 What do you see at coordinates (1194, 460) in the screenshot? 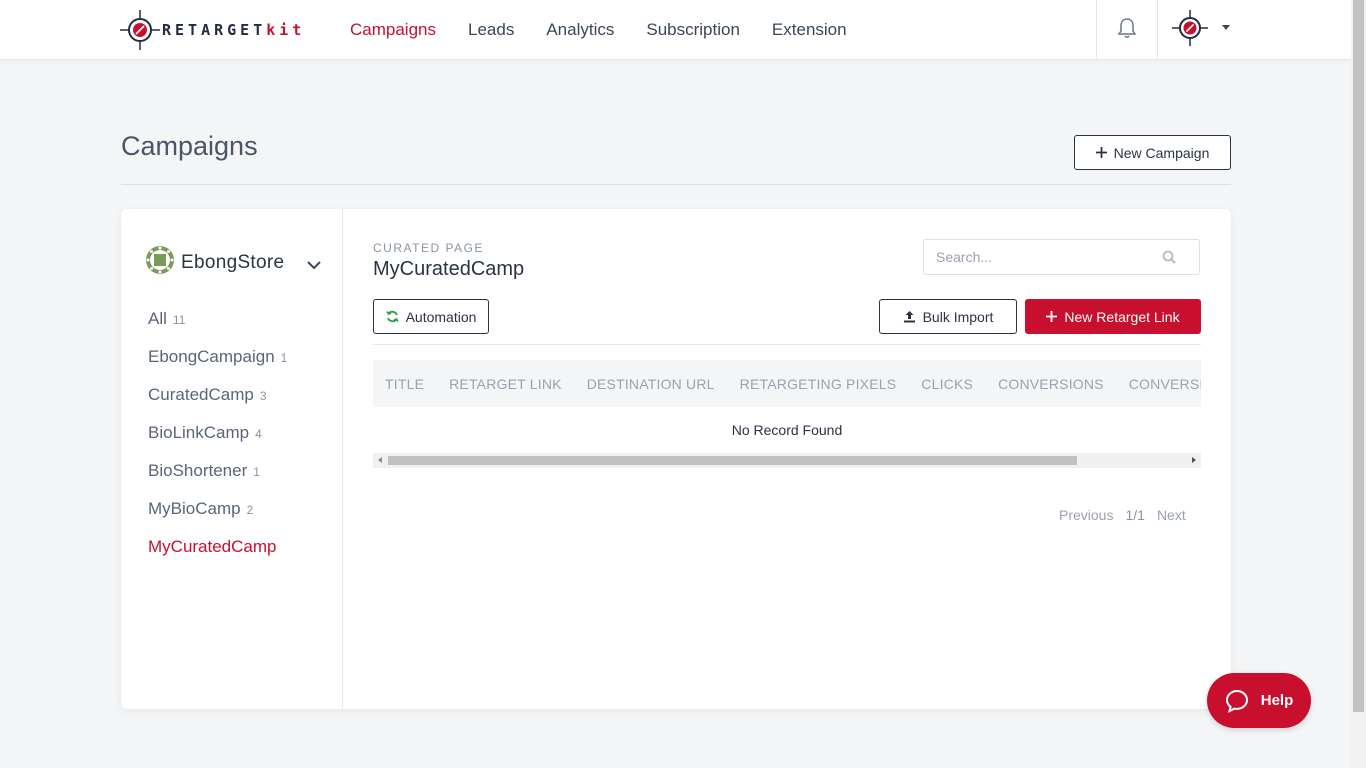
I see `scroll-right-arrow-icon` at bounding box center [1194, 460].